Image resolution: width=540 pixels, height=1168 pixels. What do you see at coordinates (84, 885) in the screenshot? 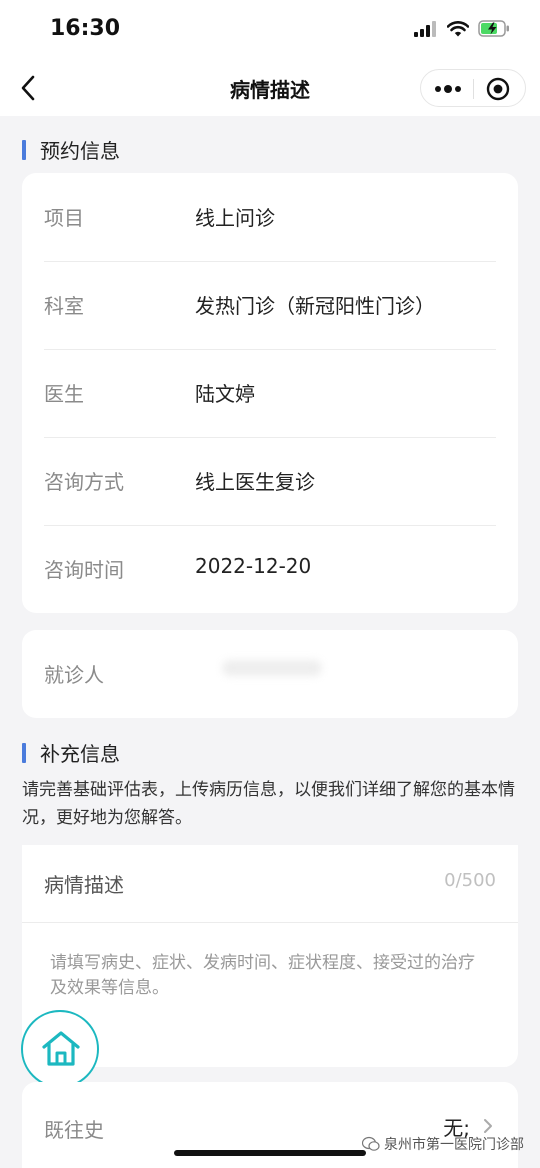
I see `condition-label: 病情描述` at bounding box center [84, 885].